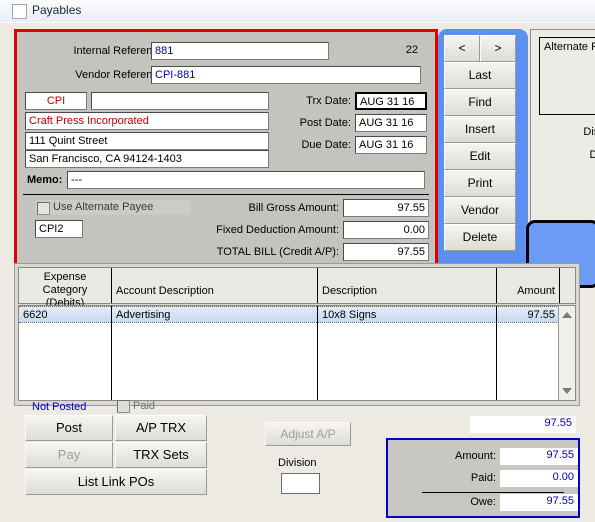 Image resolution: width=595 pixels, height=522 pixels. I want to click on due-date-label: Due Date:, so click(326, 145).